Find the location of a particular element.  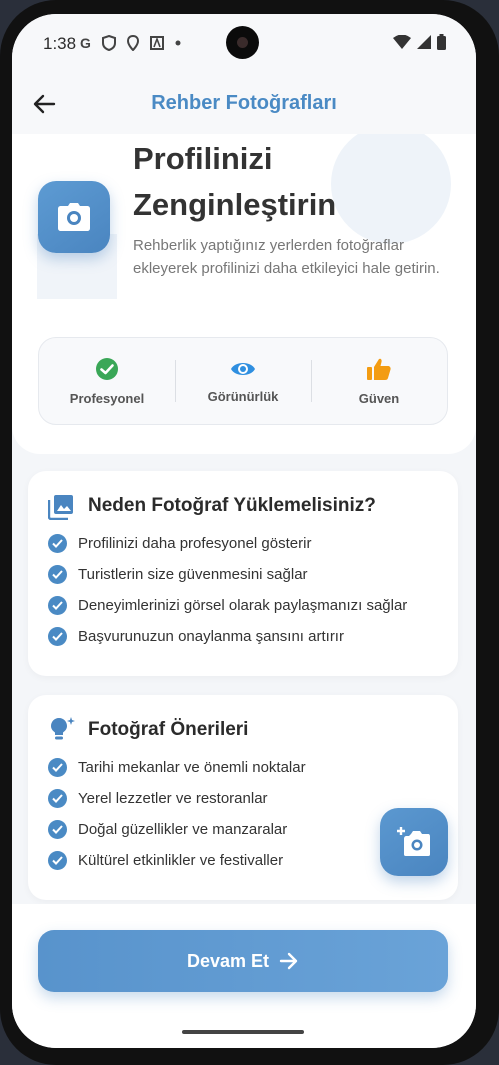

feature-label: Güven is located at coordinates (379, 398).